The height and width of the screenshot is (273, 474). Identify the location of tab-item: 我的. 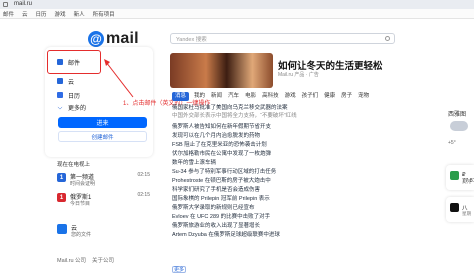
(199, 96).